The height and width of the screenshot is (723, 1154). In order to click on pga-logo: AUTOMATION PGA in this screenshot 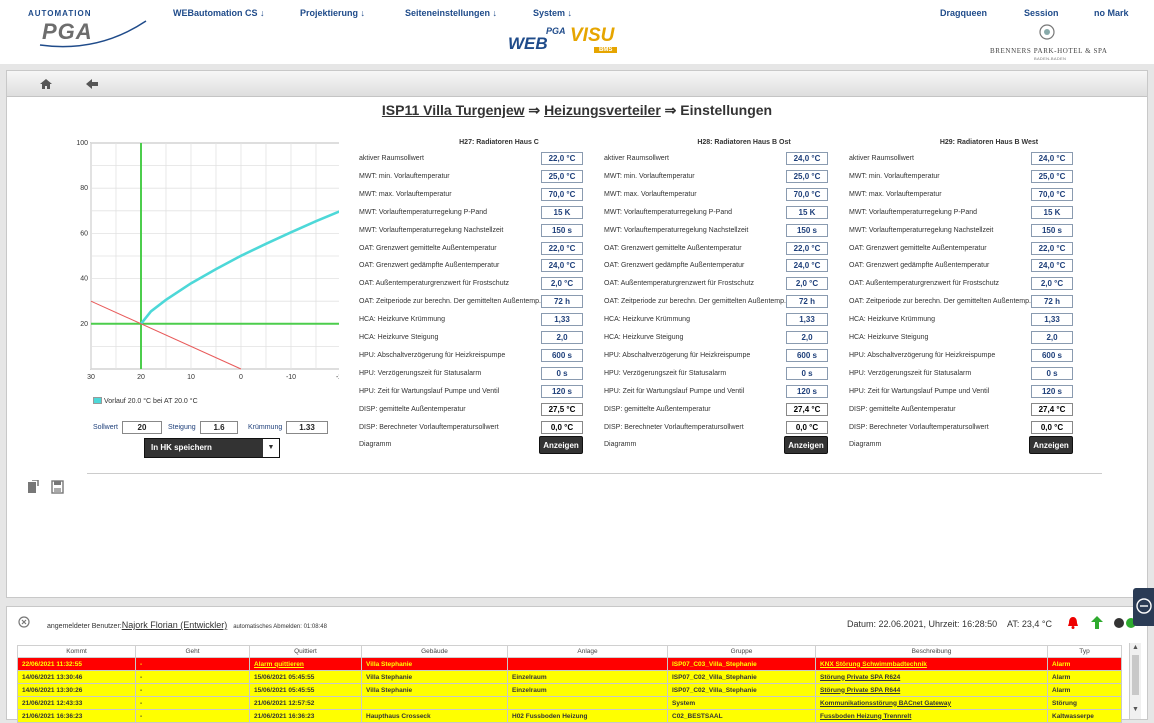, I will do `click(90, 29)`.